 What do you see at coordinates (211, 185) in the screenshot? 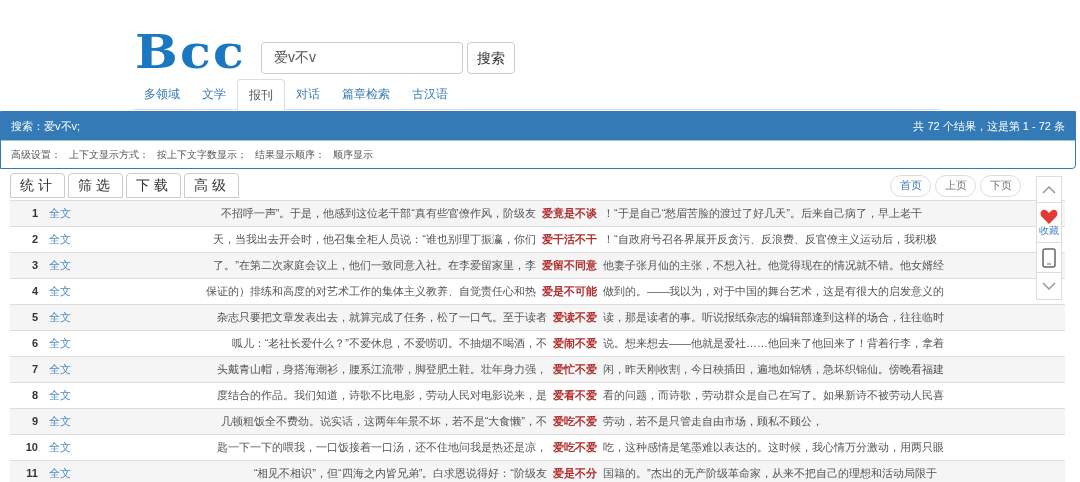
I see `toolbar-button: 高级` at bounding box center [211, 185].